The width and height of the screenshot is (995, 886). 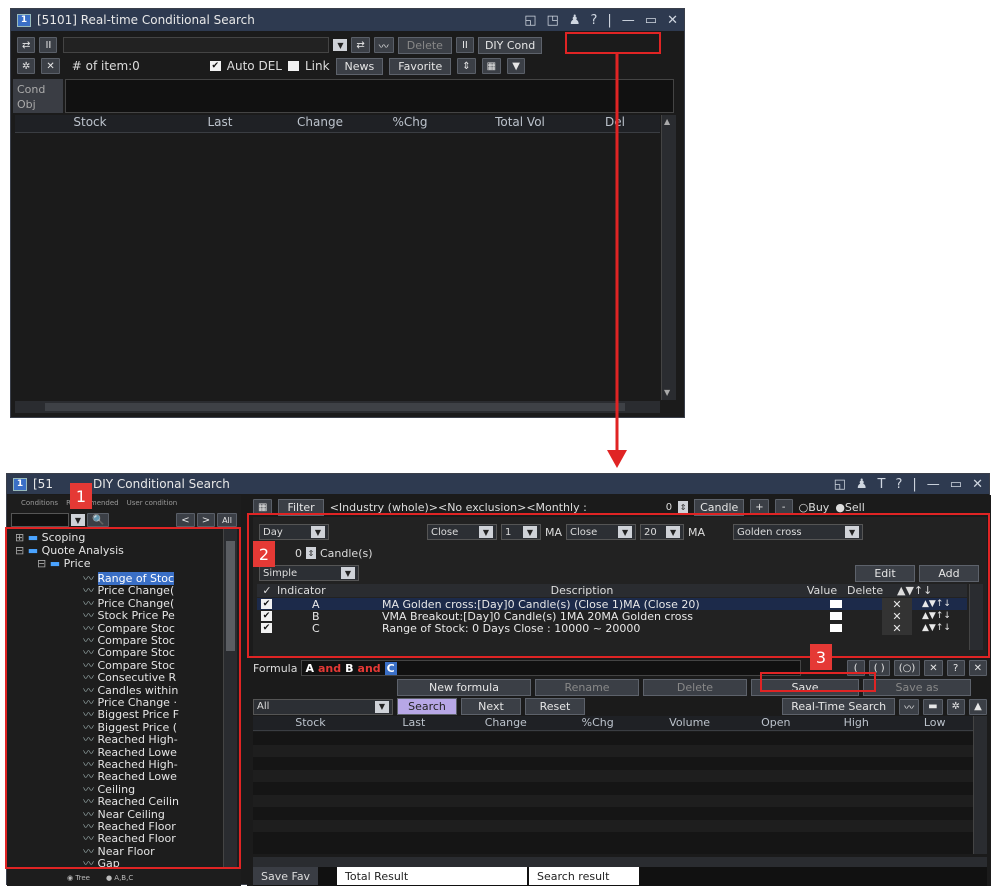 I want to click on autodel-checkbox: ✔, so click(x=215, y=66).